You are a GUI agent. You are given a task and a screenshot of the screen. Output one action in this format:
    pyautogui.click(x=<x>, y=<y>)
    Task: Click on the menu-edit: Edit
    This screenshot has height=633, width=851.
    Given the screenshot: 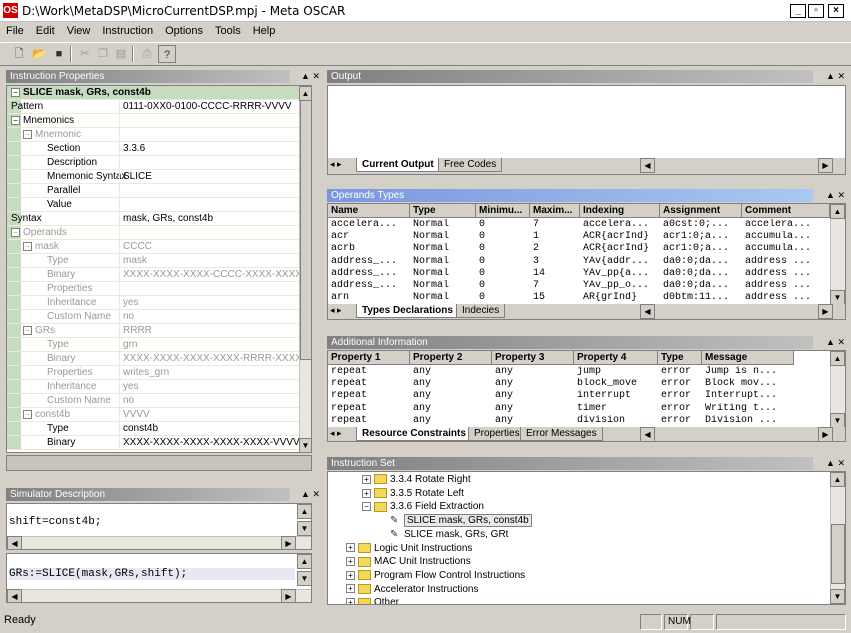 What is the action you would take?
    pyautogui.click(x=45, y=29)
    